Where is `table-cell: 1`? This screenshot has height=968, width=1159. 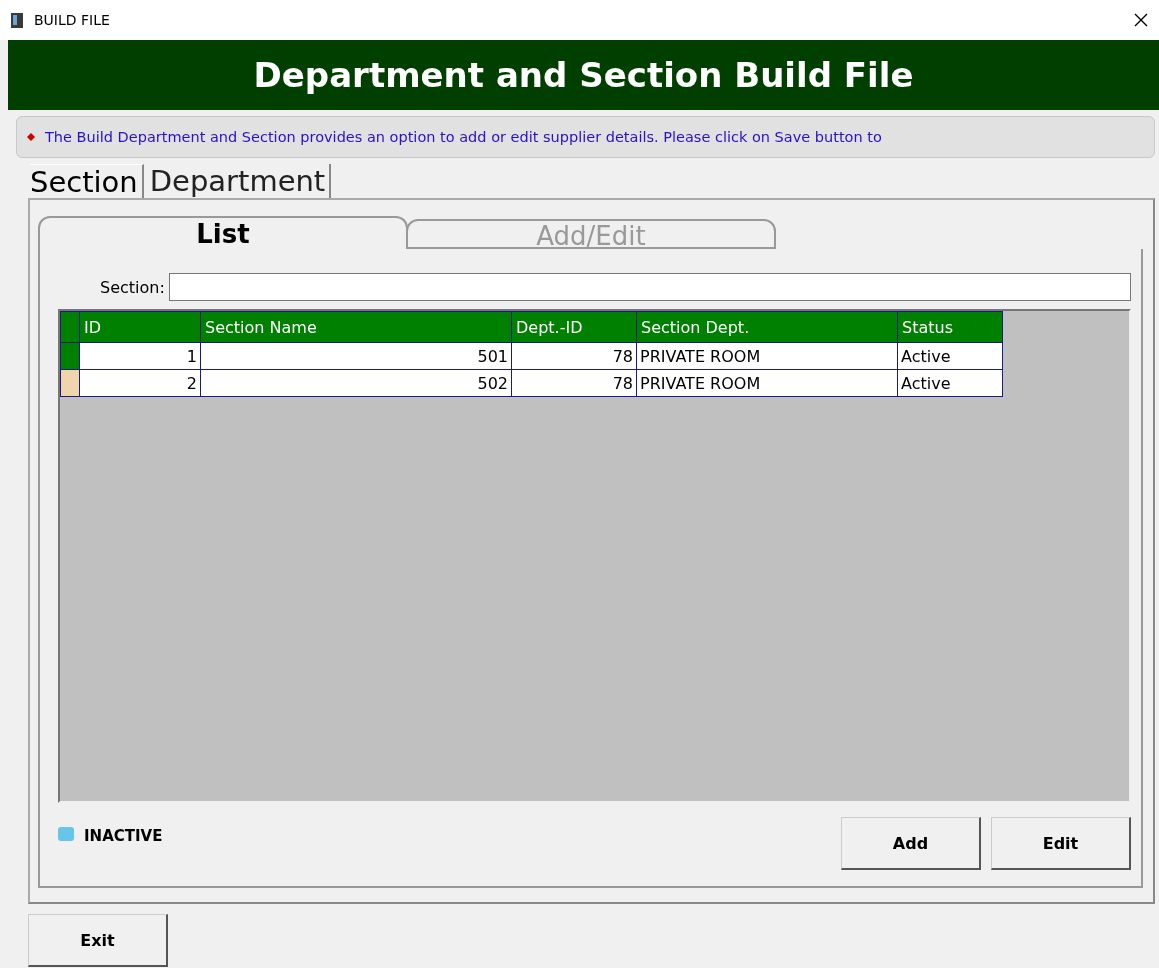
table-cell: 1 is located at coordinates (140, 356).